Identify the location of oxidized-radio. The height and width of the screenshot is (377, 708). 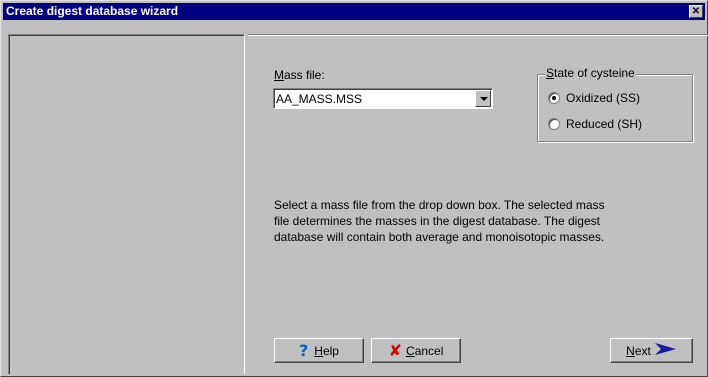
(554, 98).